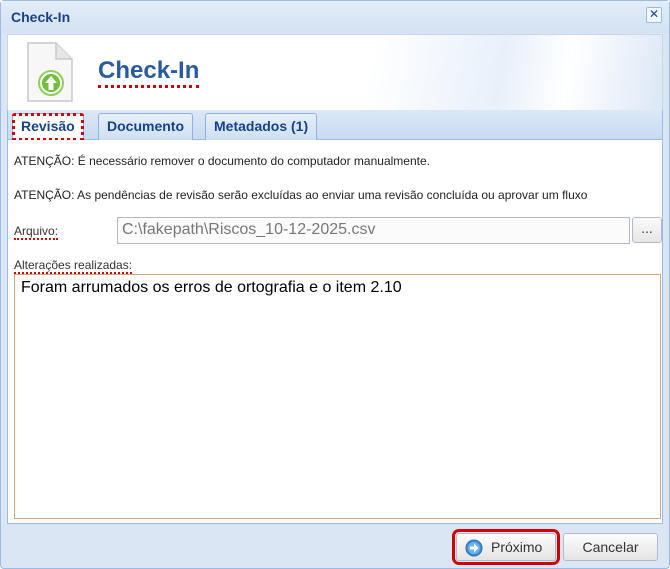 The width and height of the screenshot is (670, 569). I want to click on dialog-titlebar: Check-In ✕, so click(335, 17).